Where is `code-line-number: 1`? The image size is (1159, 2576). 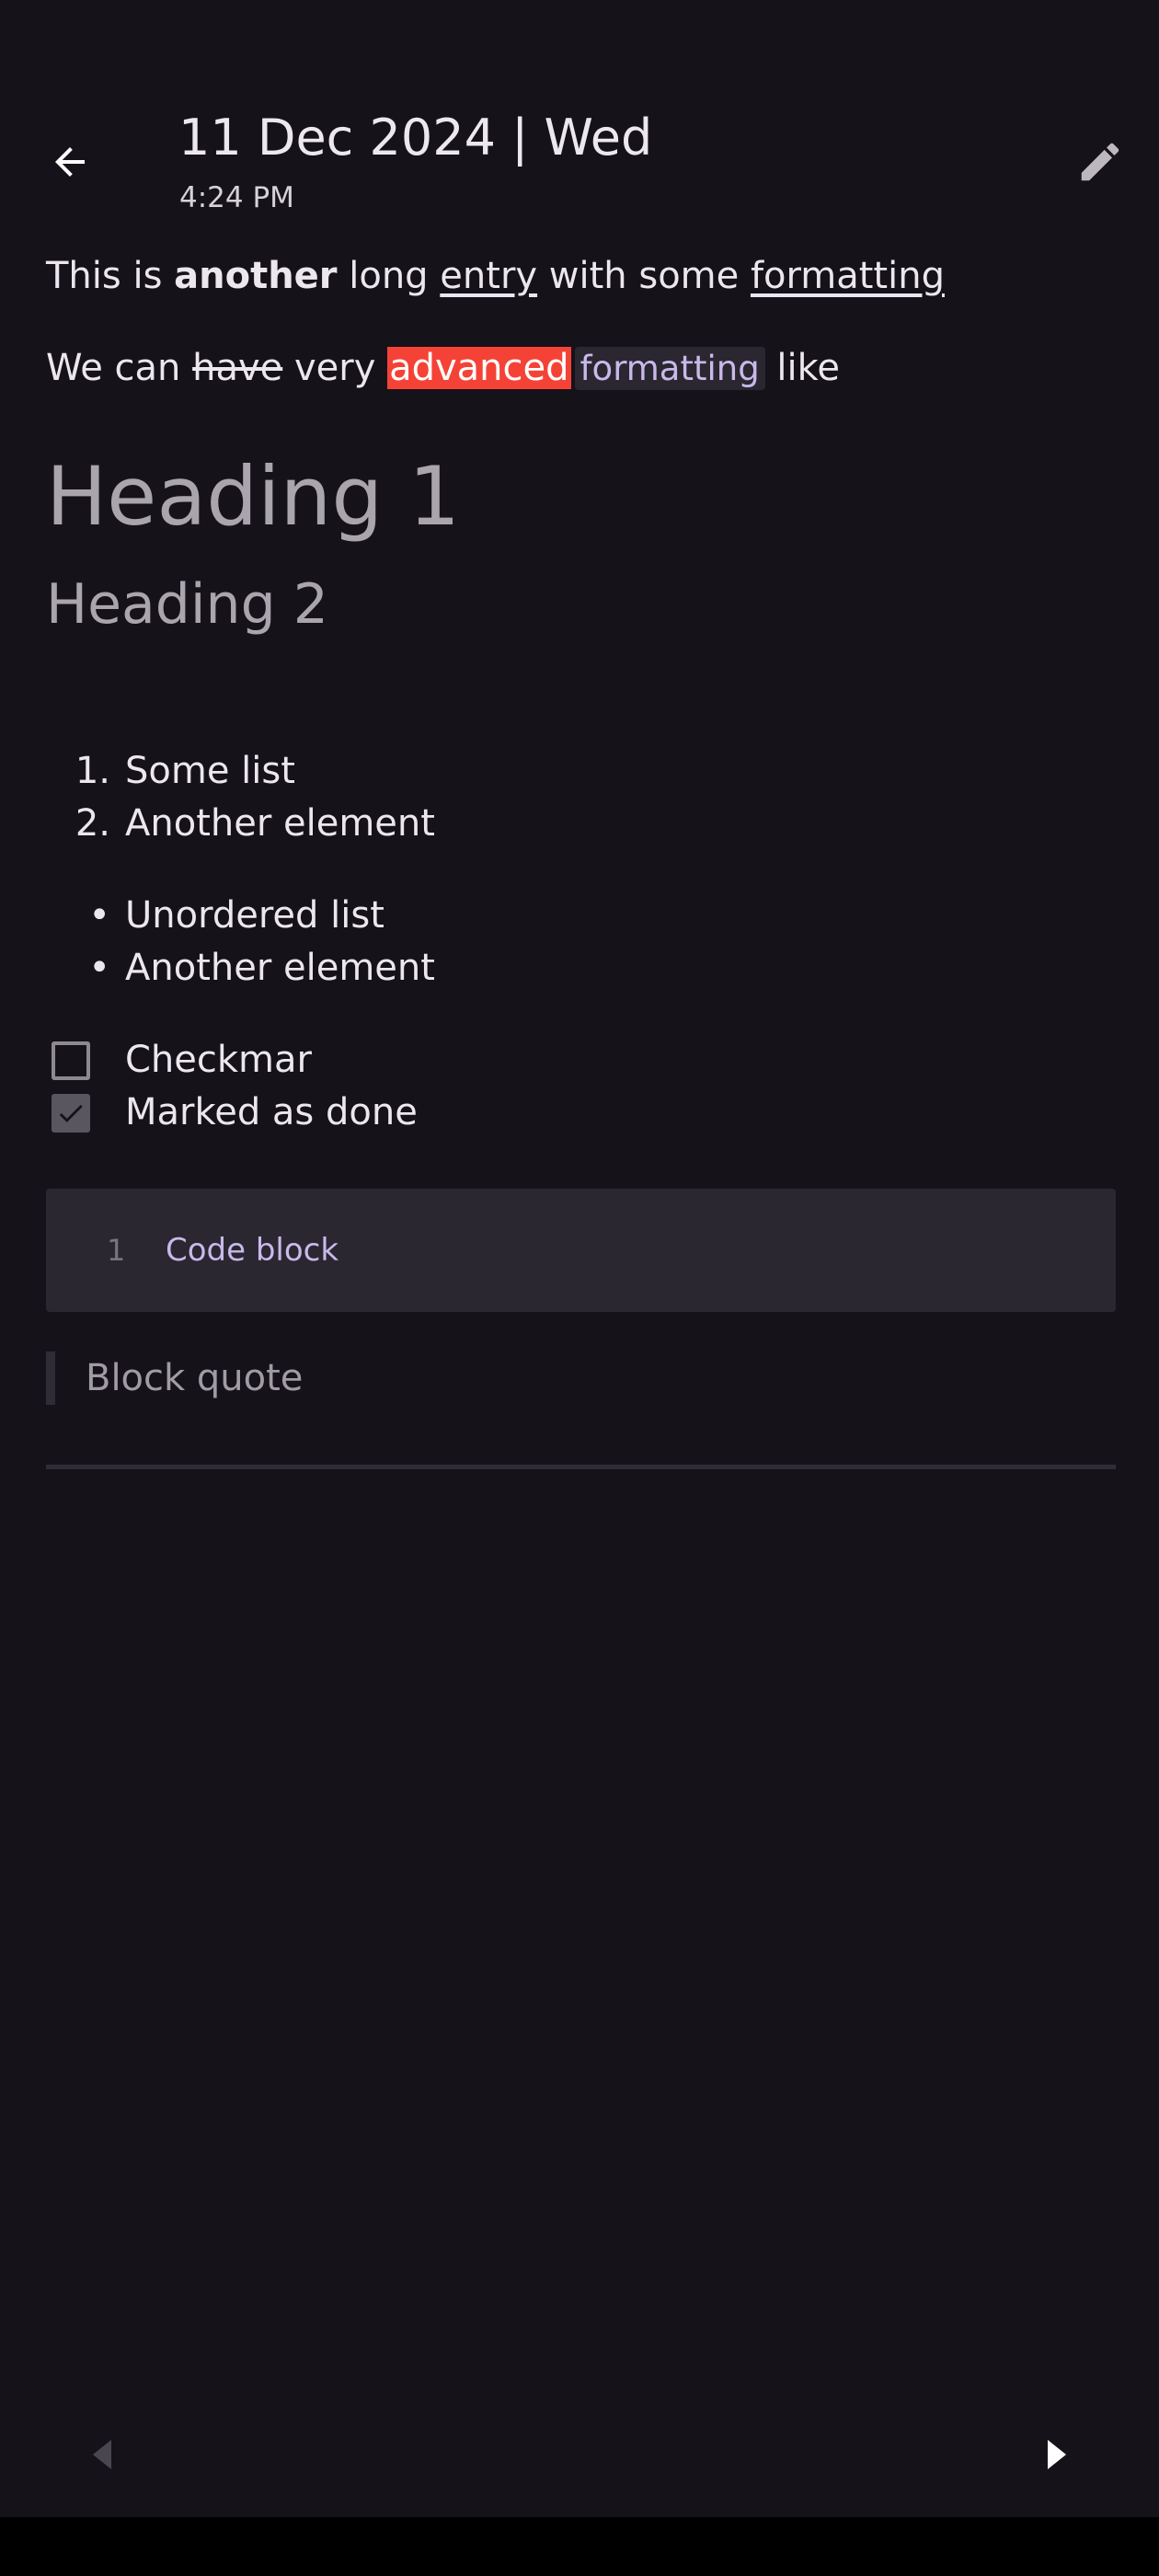 code-line-number: 1 is located at coordinates (116, 1250).